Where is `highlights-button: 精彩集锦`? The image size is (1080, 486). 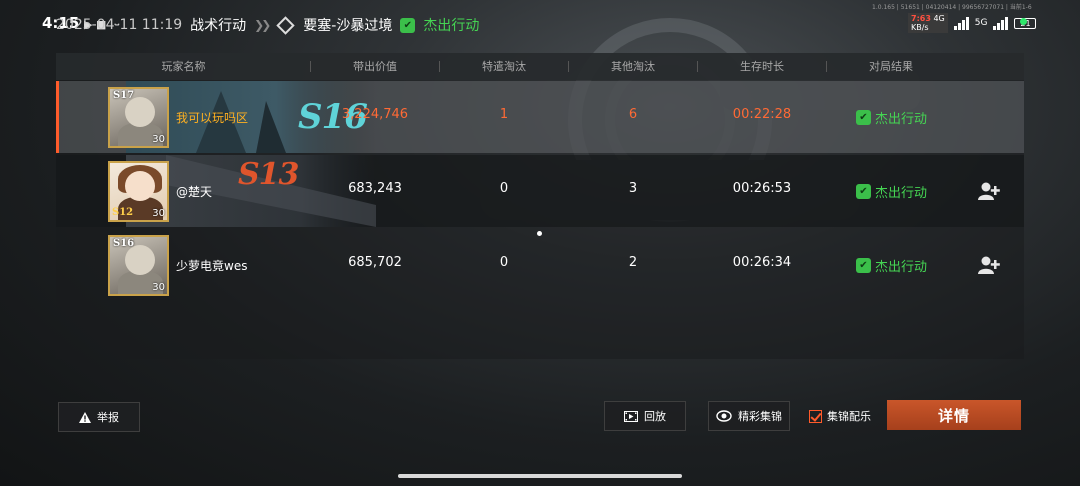 highlights-button: 精彩集锦 is located at coordinates (749, 416).